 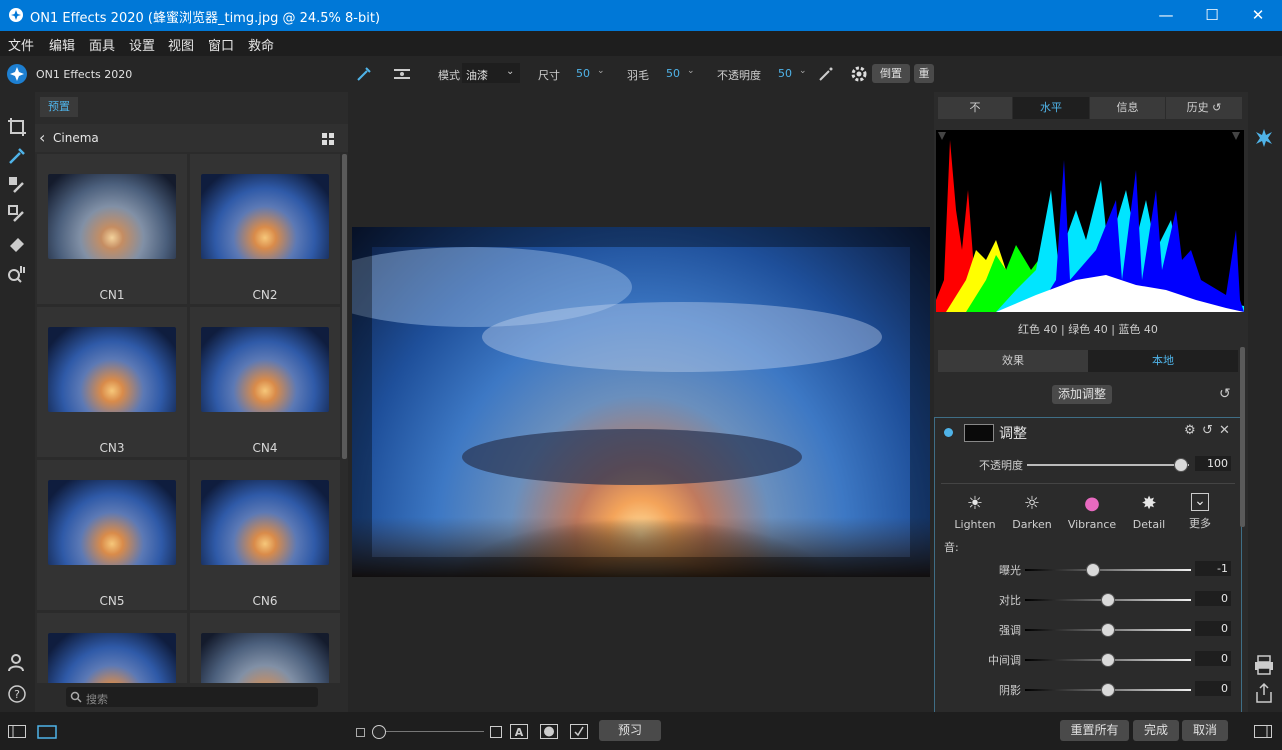 I want to click on back-chevron-icon: ‹, so click(x=42, y=137).